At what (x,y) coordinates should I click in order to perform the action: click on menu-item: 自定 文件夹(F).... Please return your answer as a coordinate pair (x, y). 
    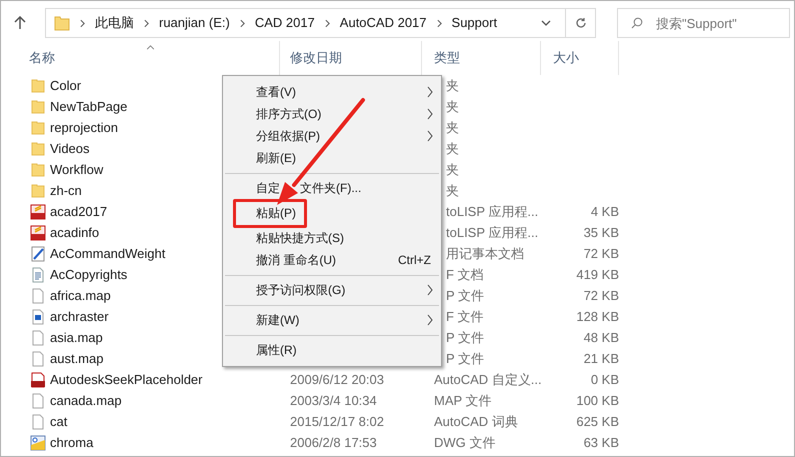
    Looking at the image, I should click on (332, 188).